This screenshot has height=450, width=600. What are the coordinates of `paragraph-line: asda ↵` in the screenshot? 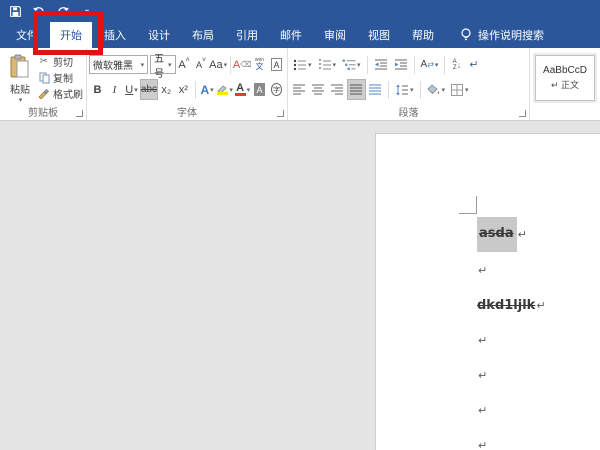 It's located at (511, 234).